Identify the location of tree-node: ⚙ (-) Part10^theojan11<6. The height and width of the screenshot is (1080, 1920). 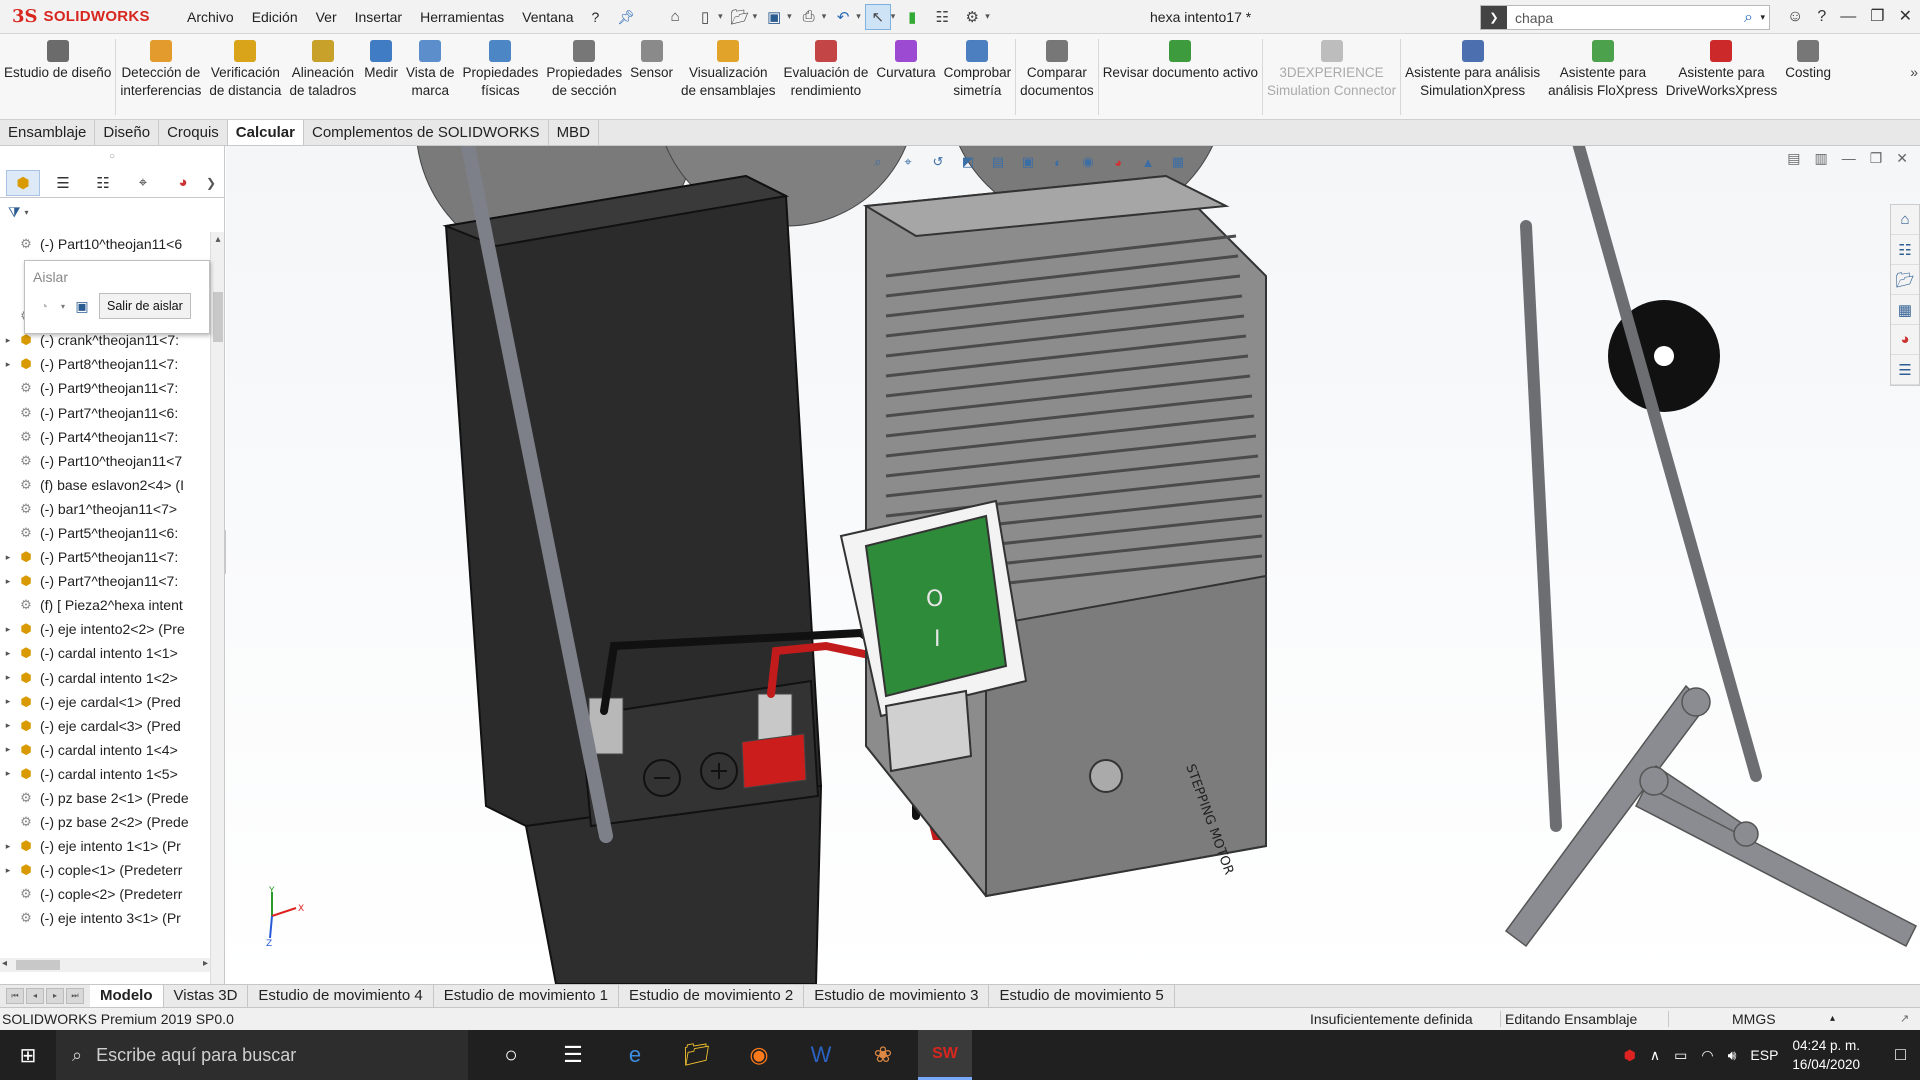
(105, 244).